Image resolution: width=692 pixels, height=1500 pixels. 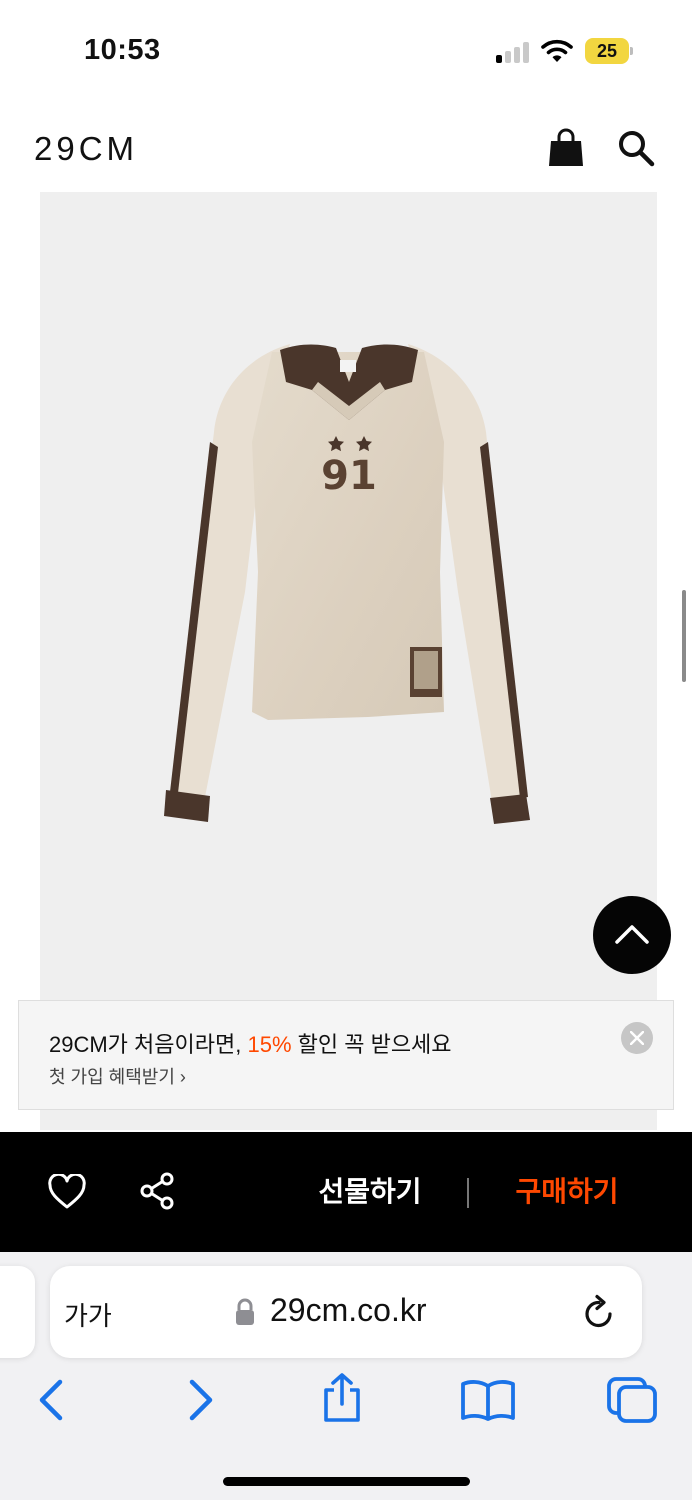 I want to click on back-icon, so click(x=51, y=1400).